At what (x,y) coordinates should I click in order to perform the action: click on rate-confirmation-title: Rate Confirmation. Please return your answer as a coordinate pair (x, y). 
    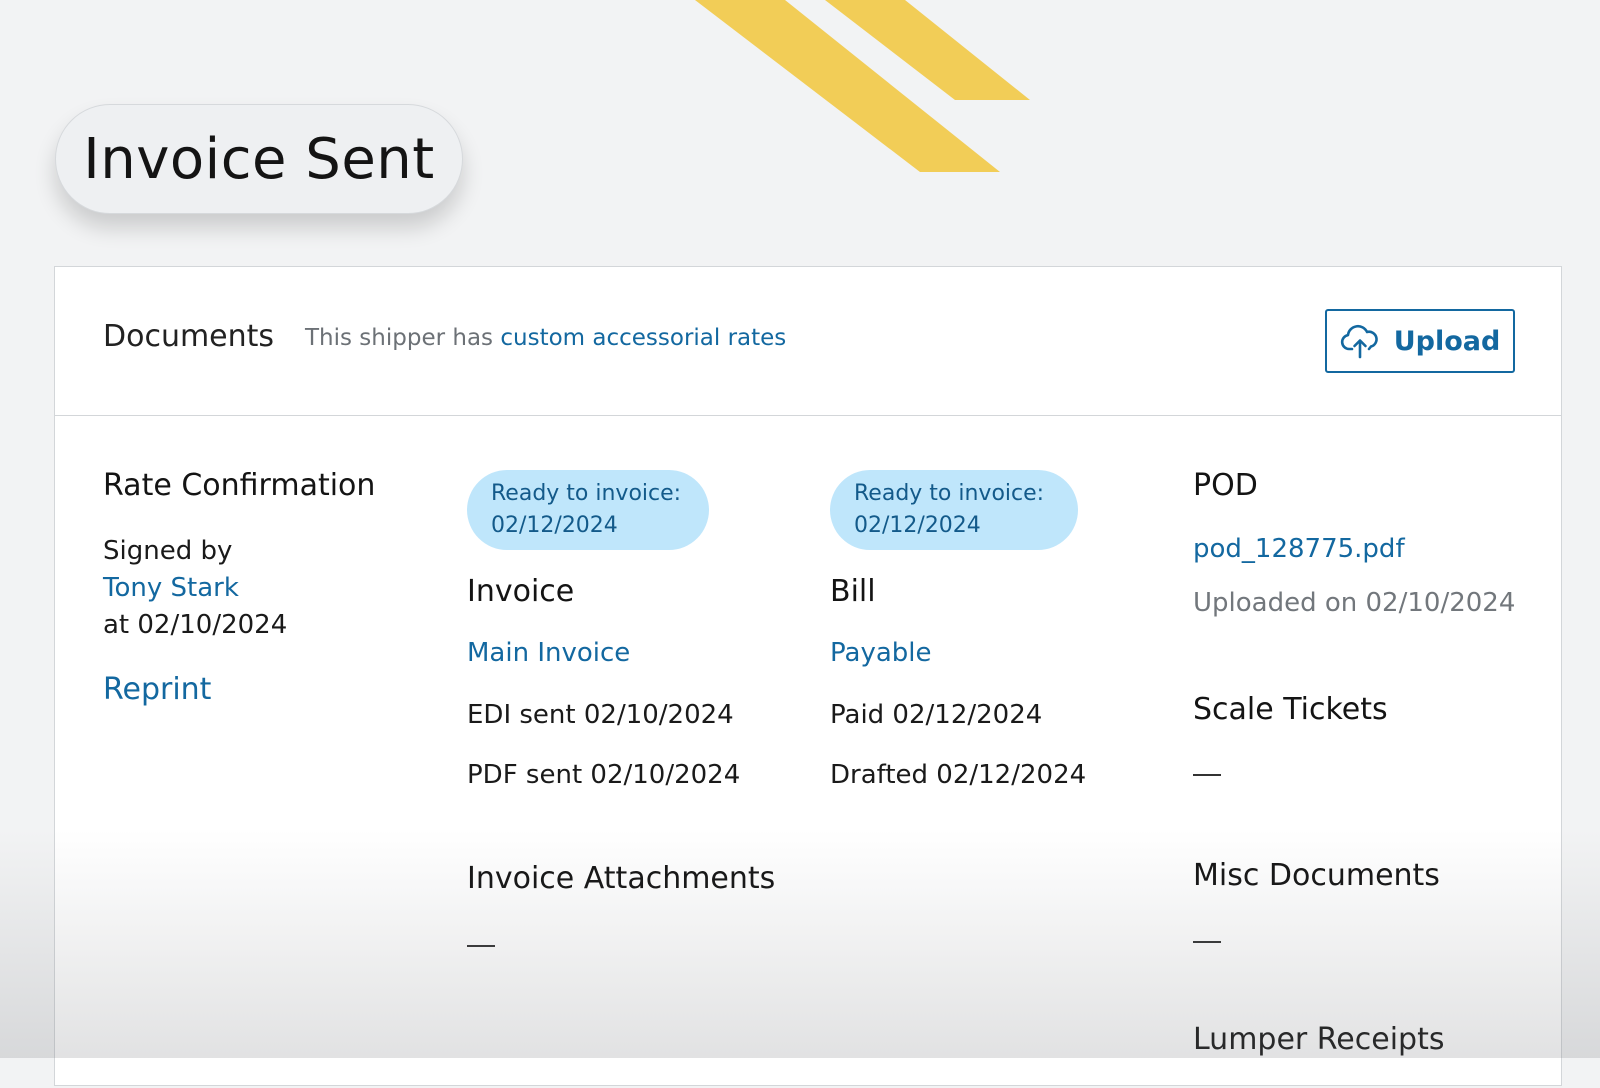
    Looking at the image, I should click on (239, 485).